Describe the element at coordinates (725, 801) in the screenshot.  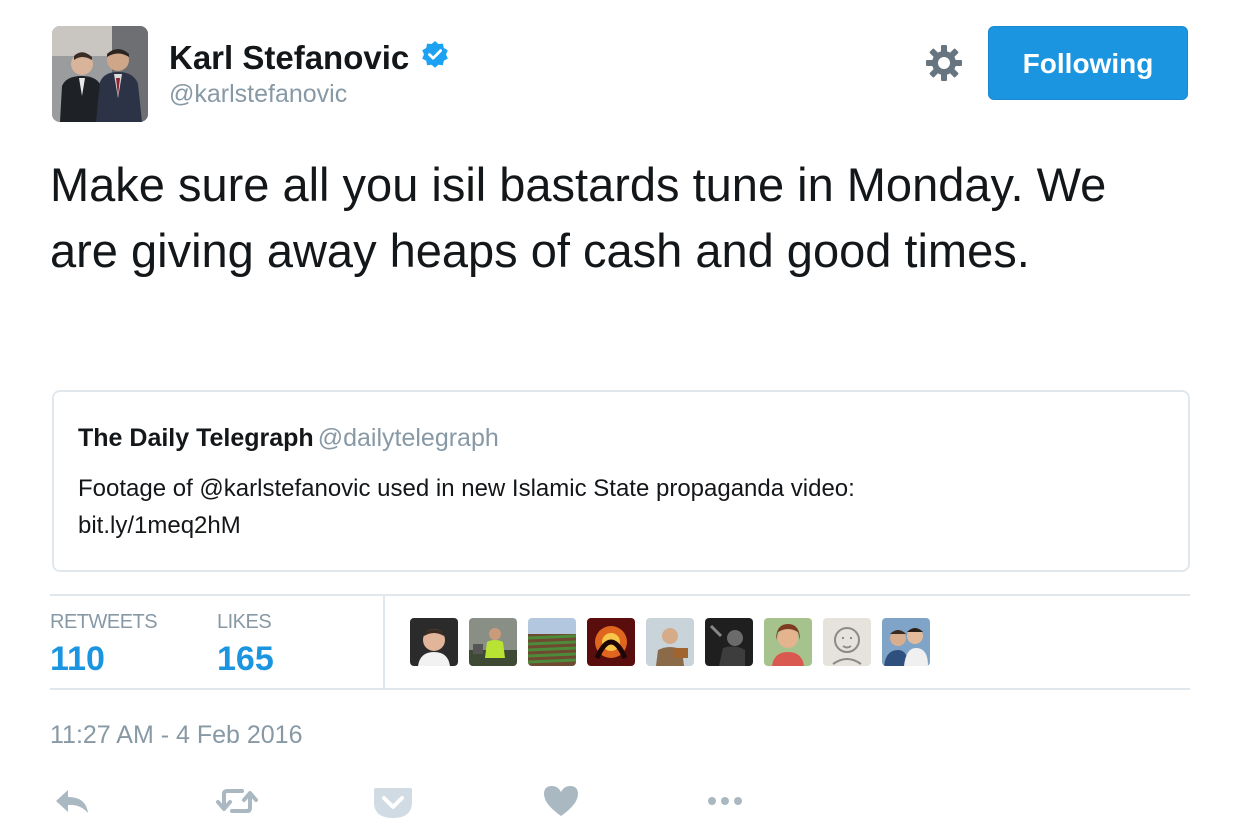
I see `more-icon` at that location.